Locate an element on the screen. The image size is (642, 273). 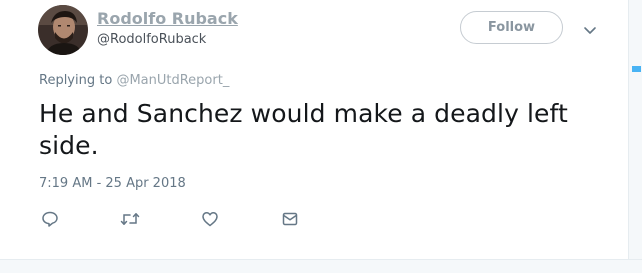
envelope-icon is located at coordinates (290, 219).